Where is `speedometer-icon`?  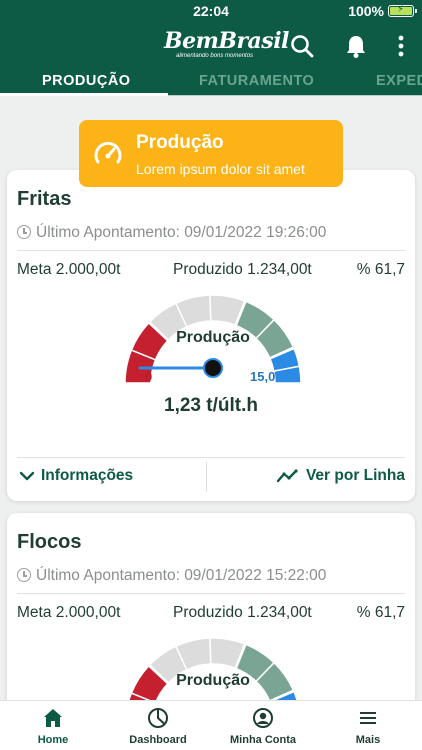
speedometer-icon is located at coordinates (108, 152).